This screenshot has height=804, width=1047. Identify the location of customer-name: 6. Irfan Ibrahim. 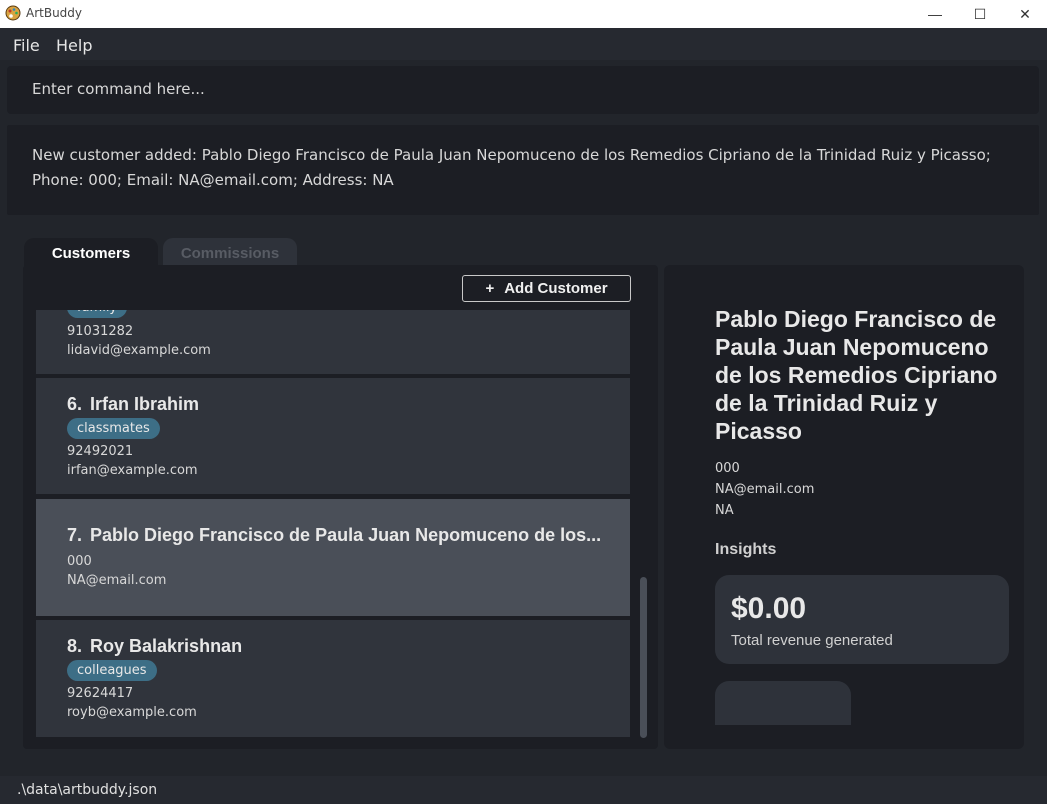
(133, 404).